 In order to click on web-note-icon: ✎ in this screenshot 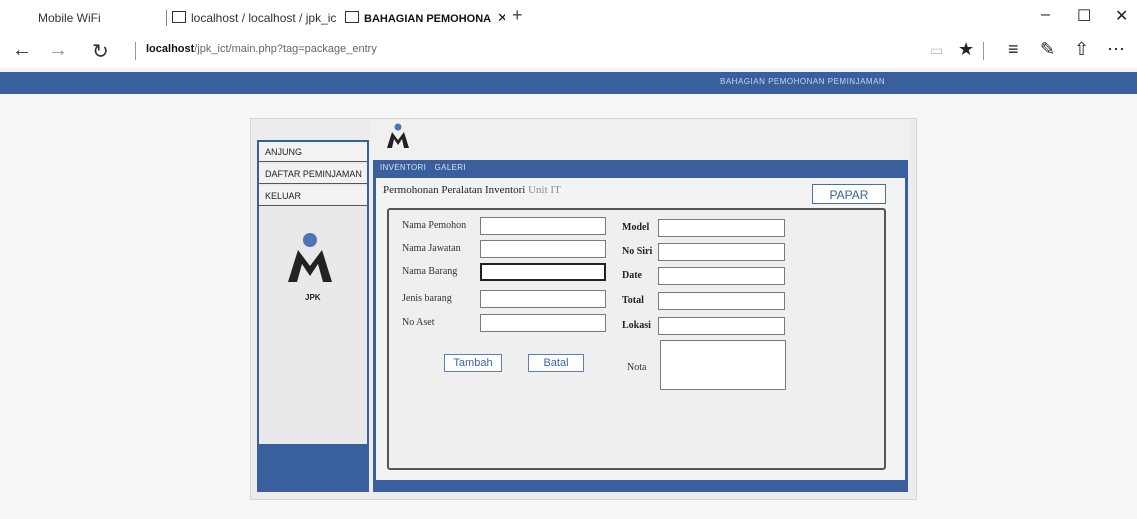, I will do `click(1047, 49)`.